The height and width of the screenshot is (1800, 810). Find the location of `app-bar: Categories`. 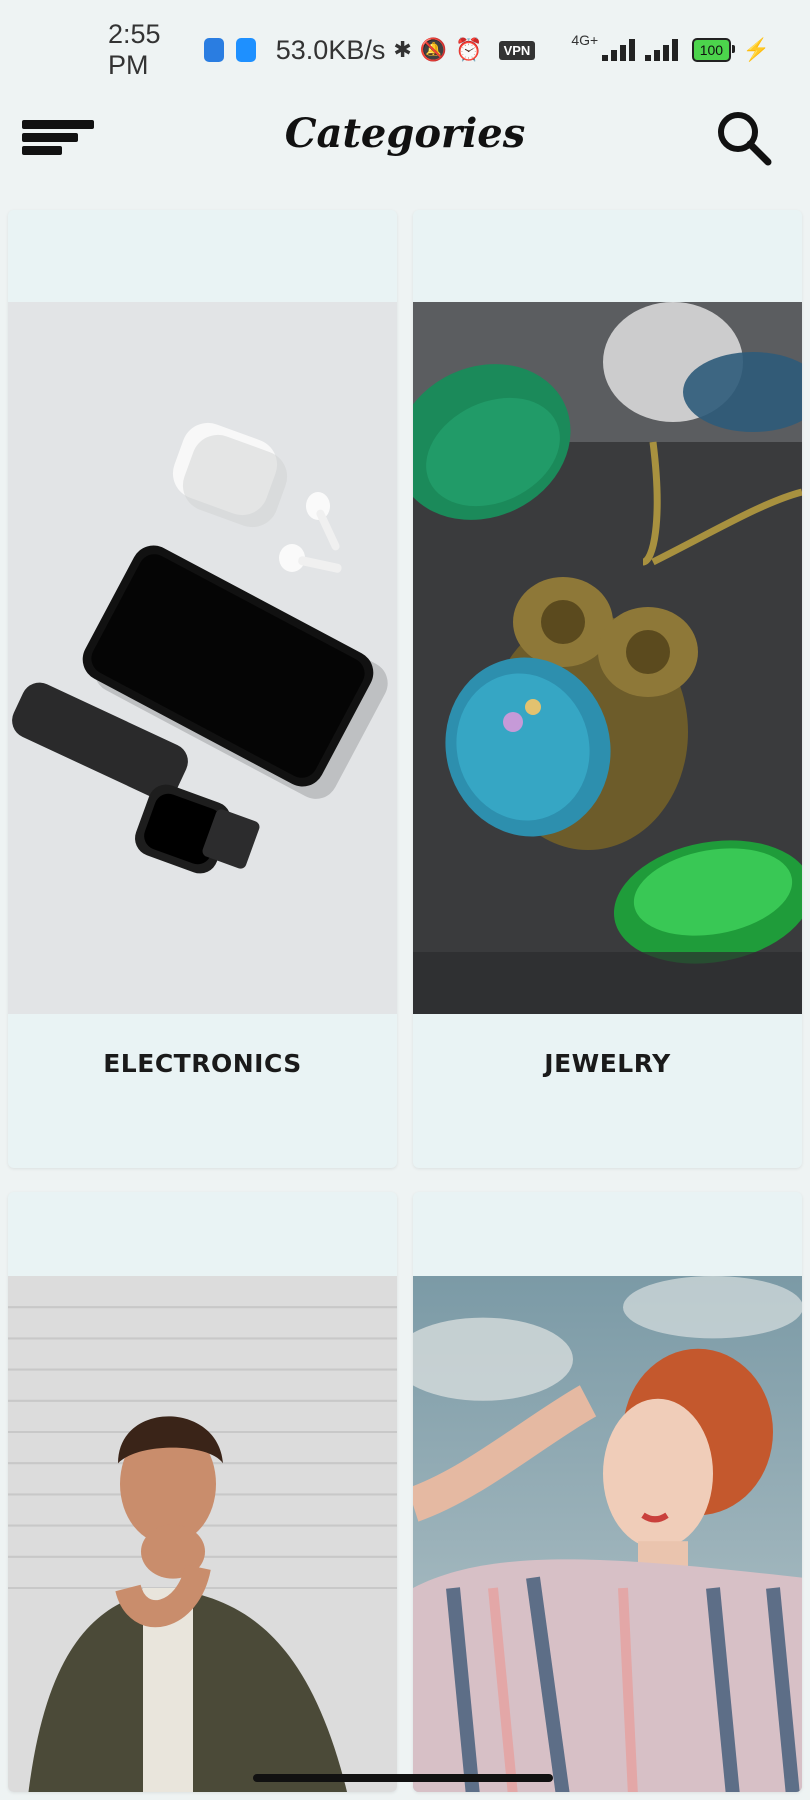

app-bar: Categories is located at coordinates (405, 140).